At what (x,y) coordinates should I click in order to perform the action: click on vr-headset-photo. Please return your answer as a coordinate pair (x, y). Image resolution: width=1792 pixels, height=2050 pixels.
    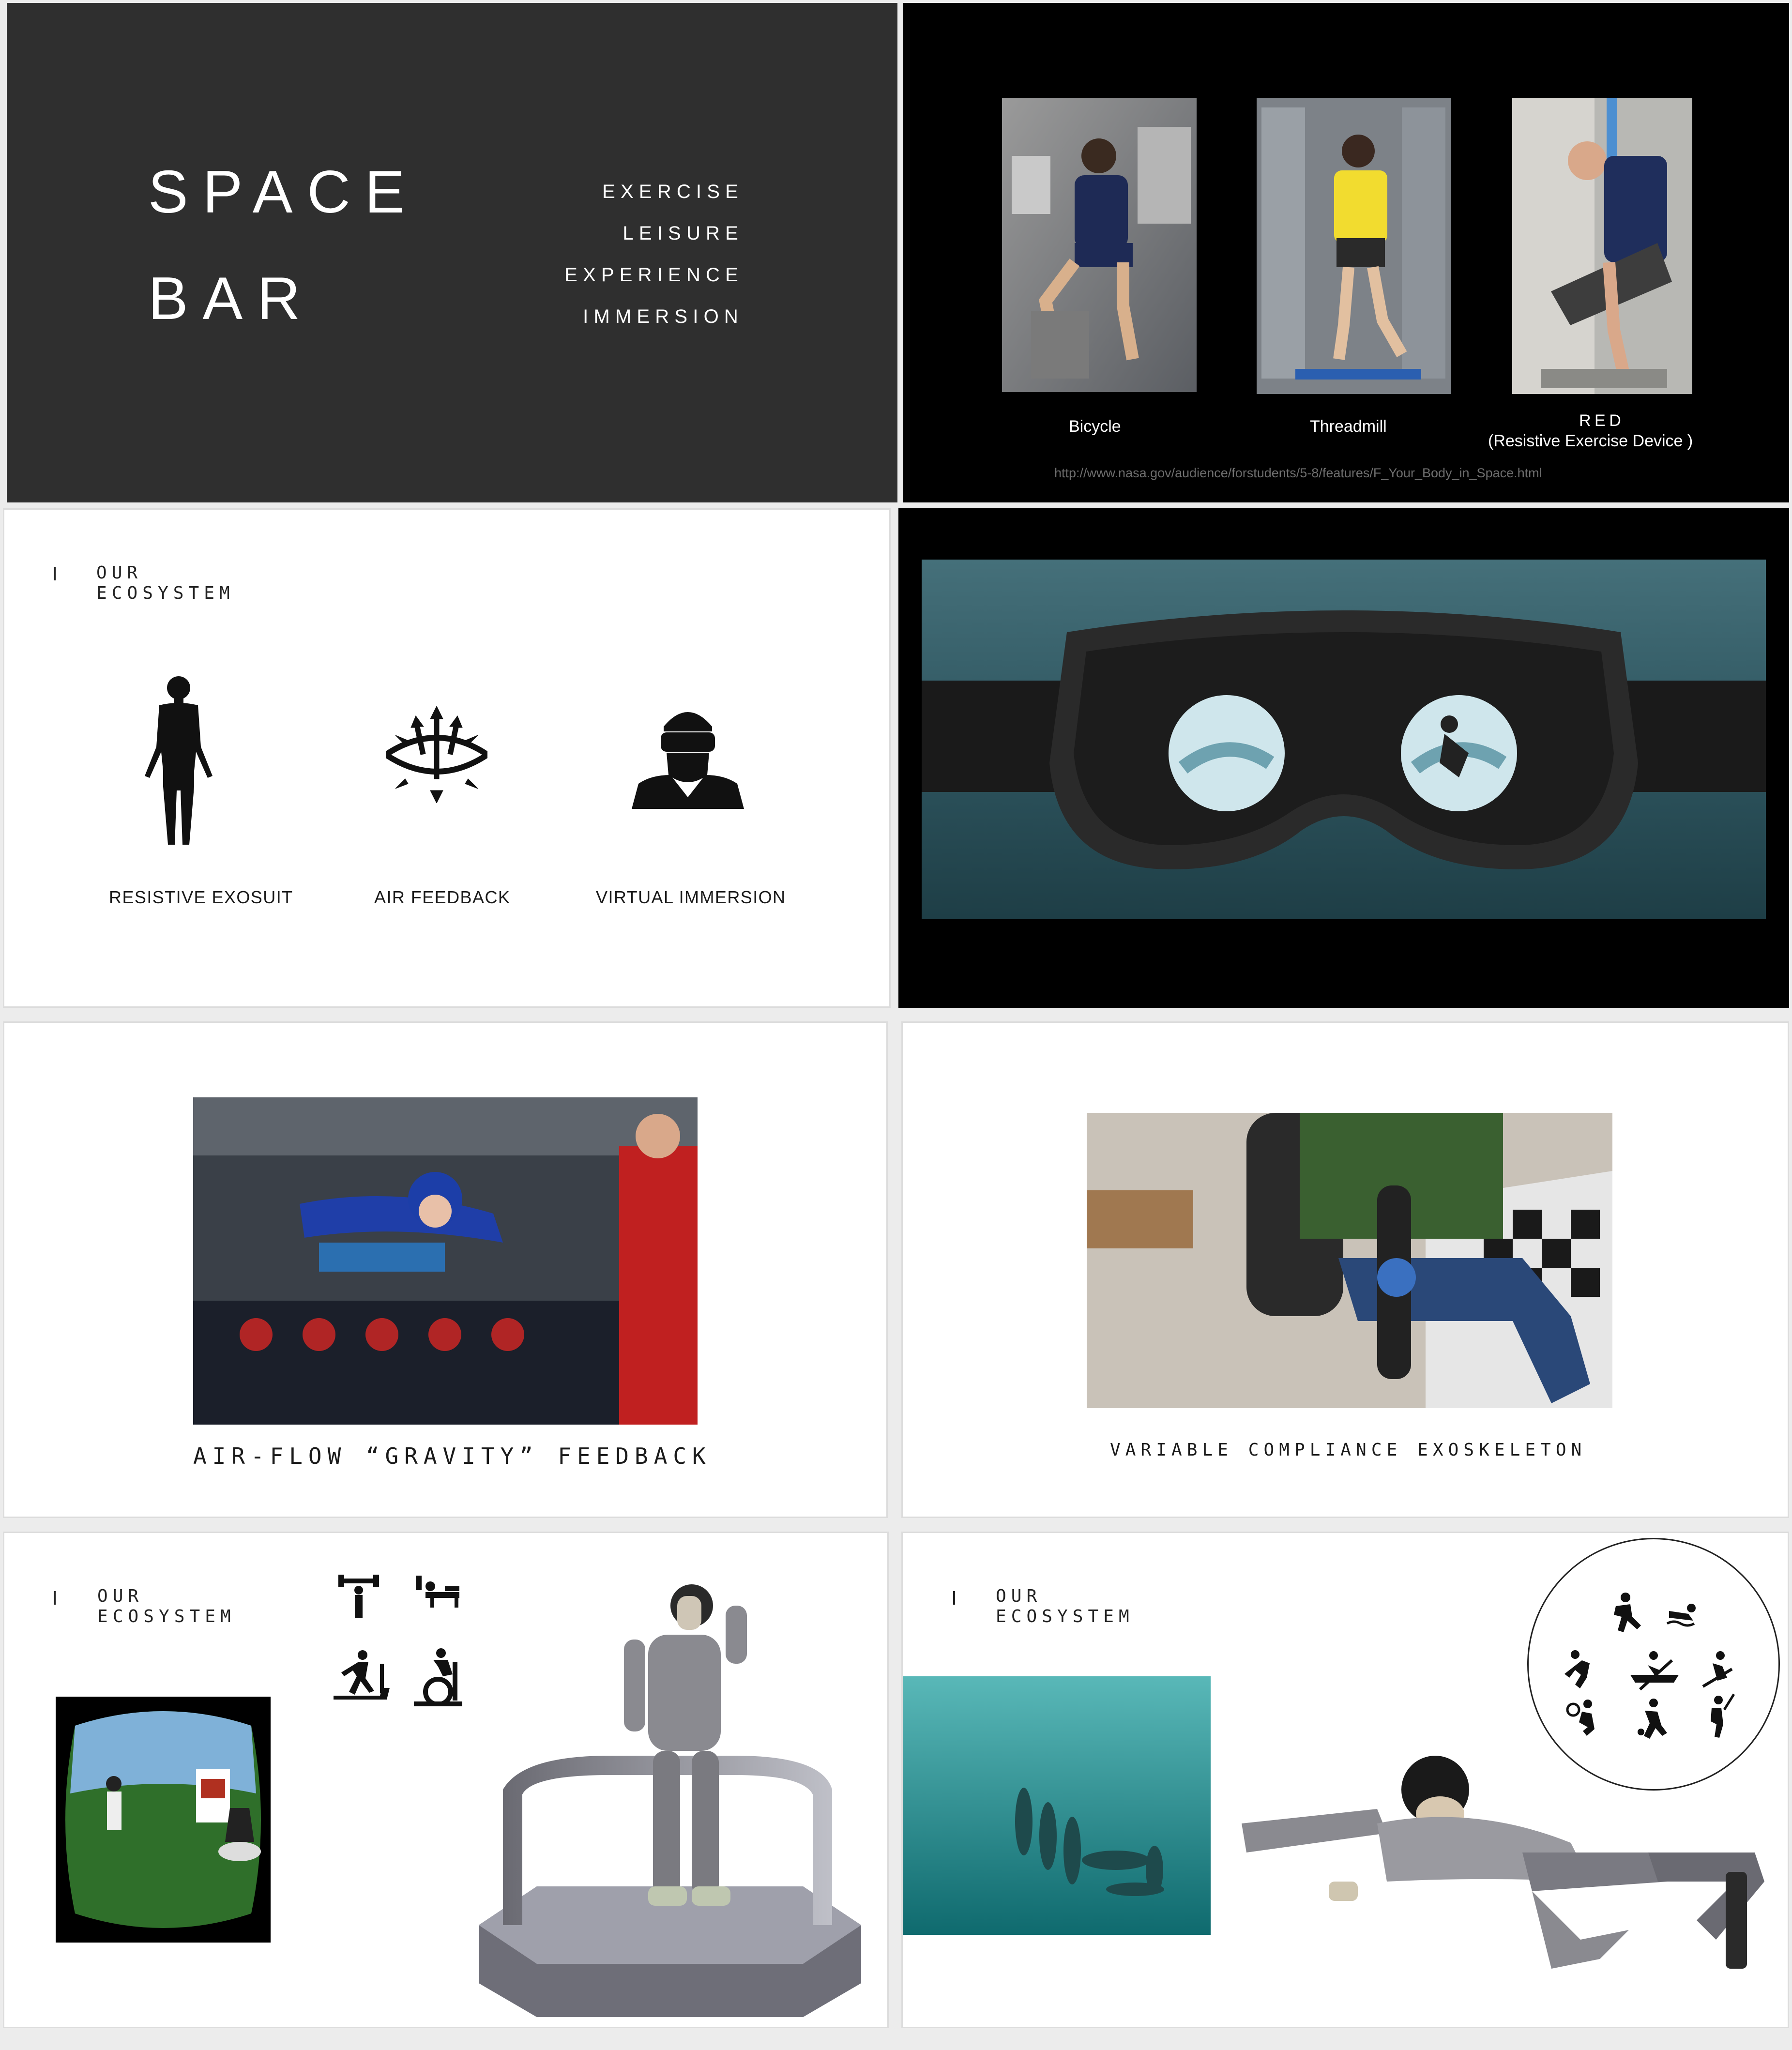
    Looking at the image, I should click on (1344, 739).